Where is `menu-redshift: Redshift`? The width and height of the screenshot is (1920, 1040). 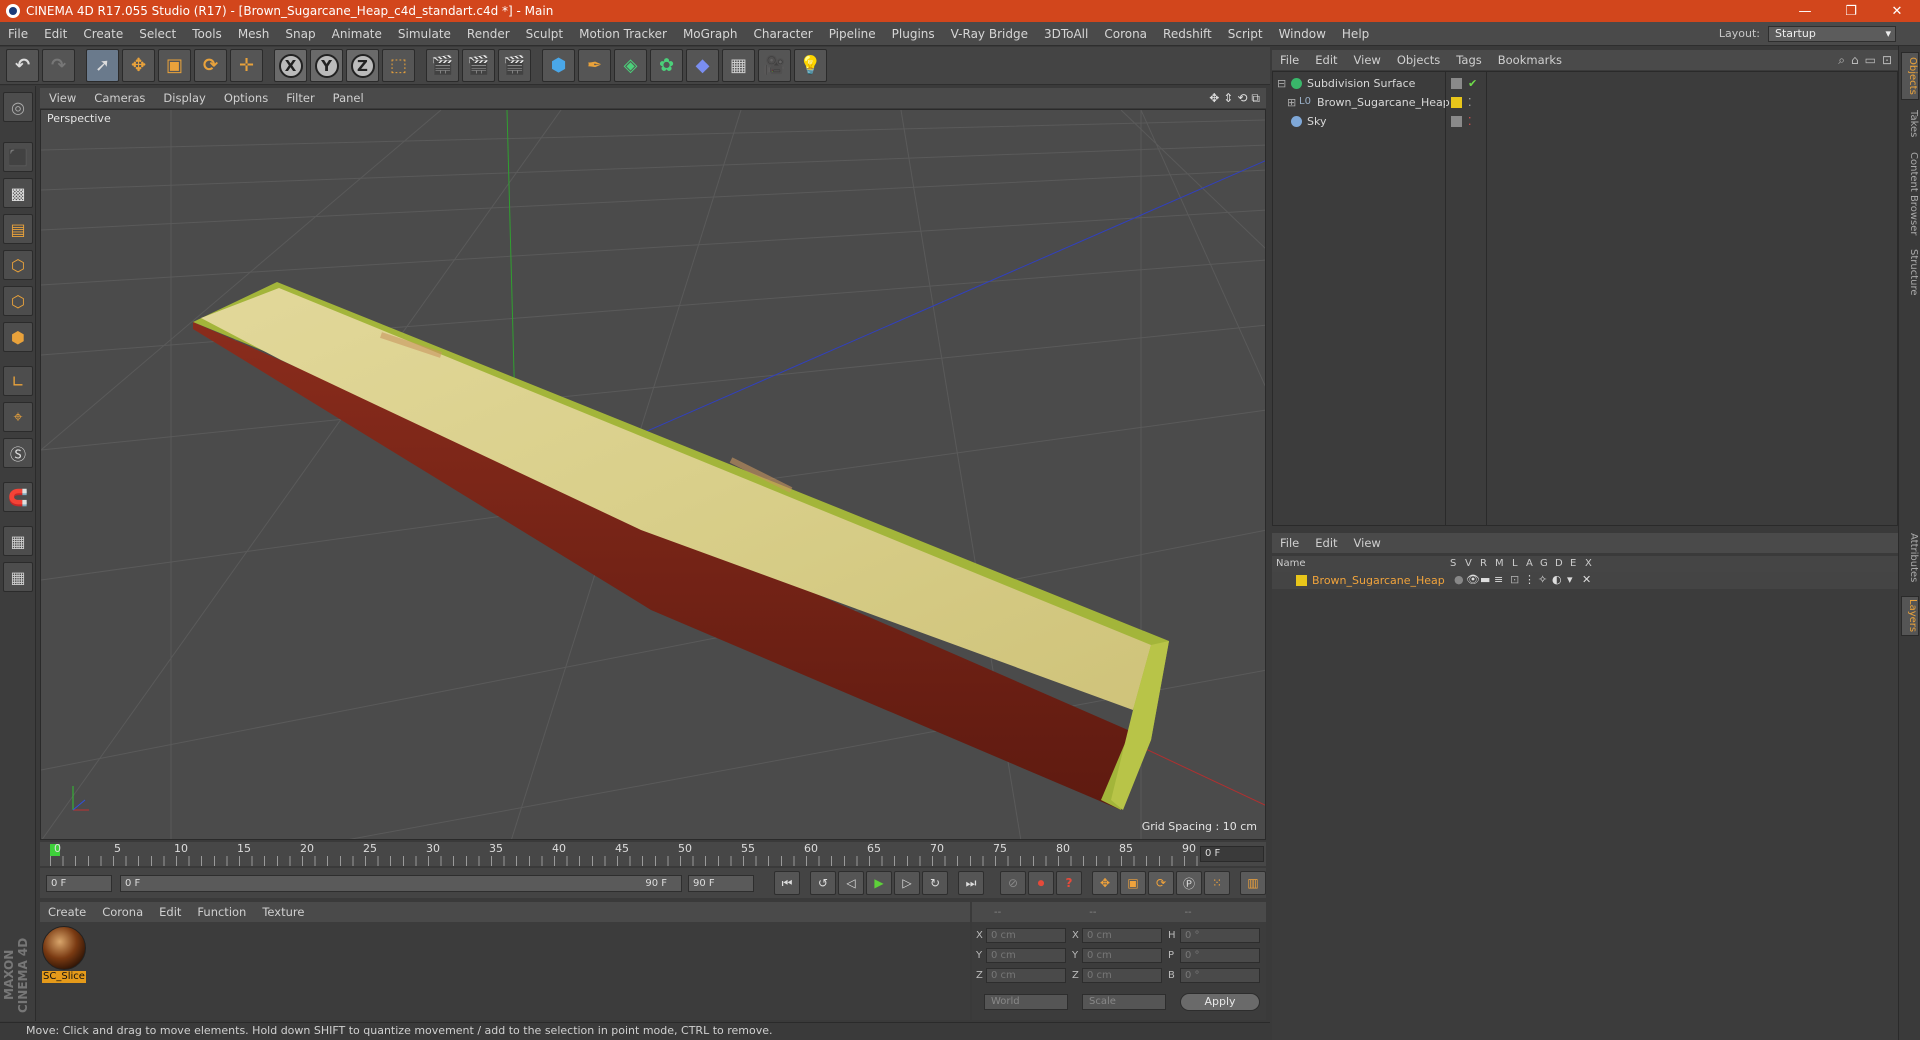
menu-redshift: Redshift is located at coordinates (1187, 34).